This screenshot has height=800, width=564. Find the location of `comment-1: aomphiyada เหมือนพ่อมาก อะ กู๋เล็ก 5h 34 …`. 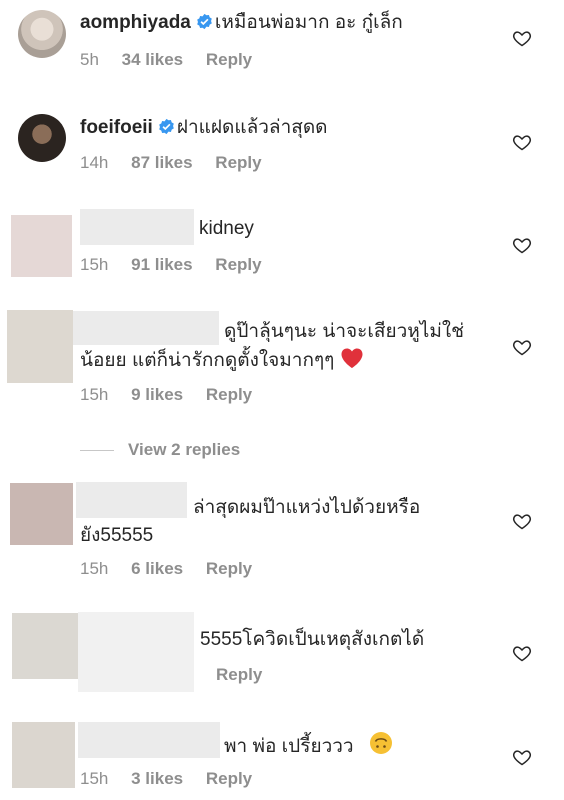

comment-1: aomphiyada เหมือนพ่อมาก อะ กู๋เล็ก 5h 34 … is located at coordinates (282, 47).